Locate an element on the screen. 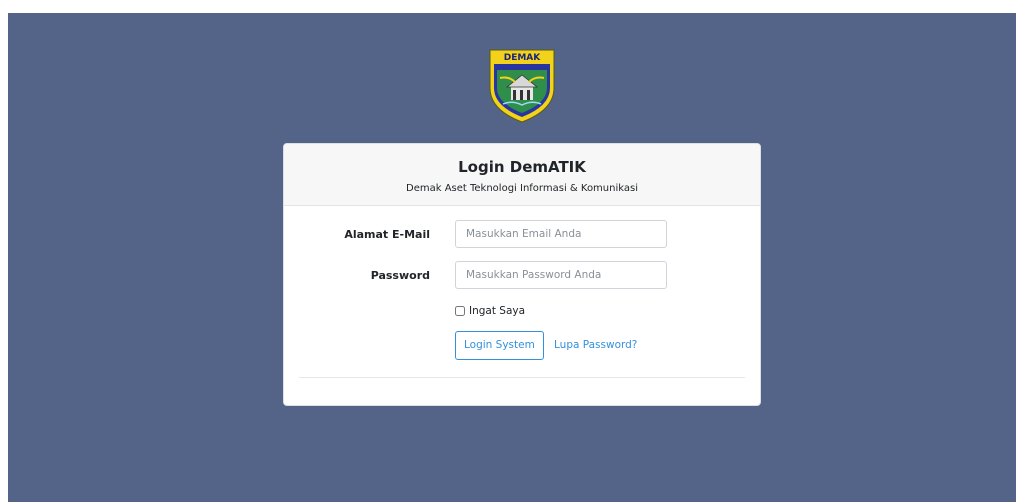 Image resolution: width=1024 pixels, height=502 pixels. remember-me-label: Ingat Saya is located at coordinates (497, 311).